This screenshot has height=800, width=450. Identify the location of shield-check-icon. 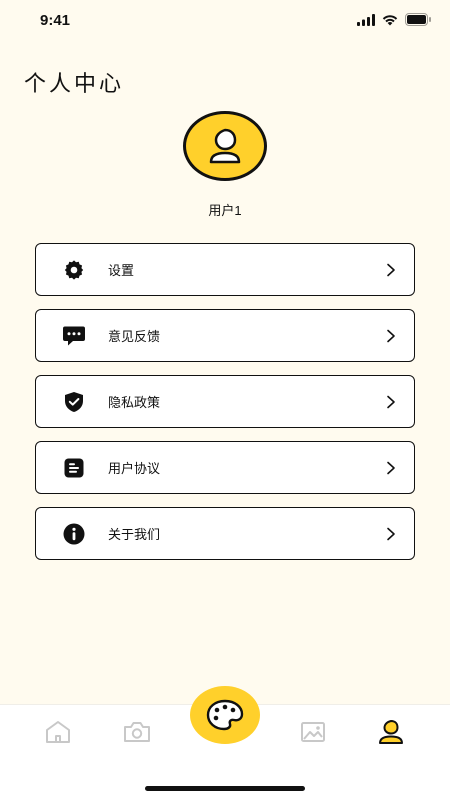
(74, 402).